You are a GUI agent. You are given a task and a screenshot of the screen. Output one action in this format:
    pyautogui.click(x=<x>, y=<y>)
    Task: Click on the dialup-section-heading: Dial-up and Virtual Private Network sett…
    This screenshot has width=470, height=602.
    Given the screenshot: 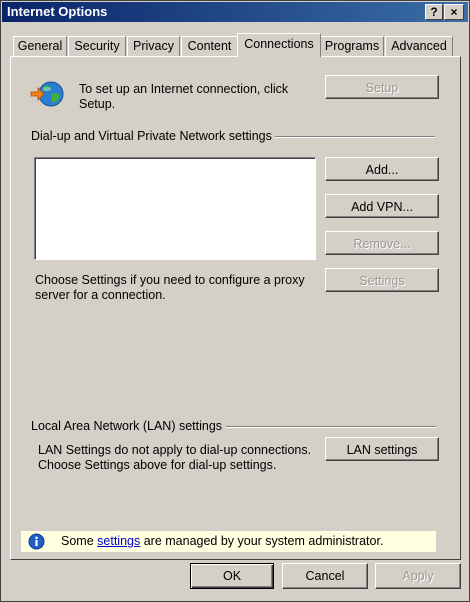 What is the action you would take?
    pyautogui.click(x=151, y=136)
    